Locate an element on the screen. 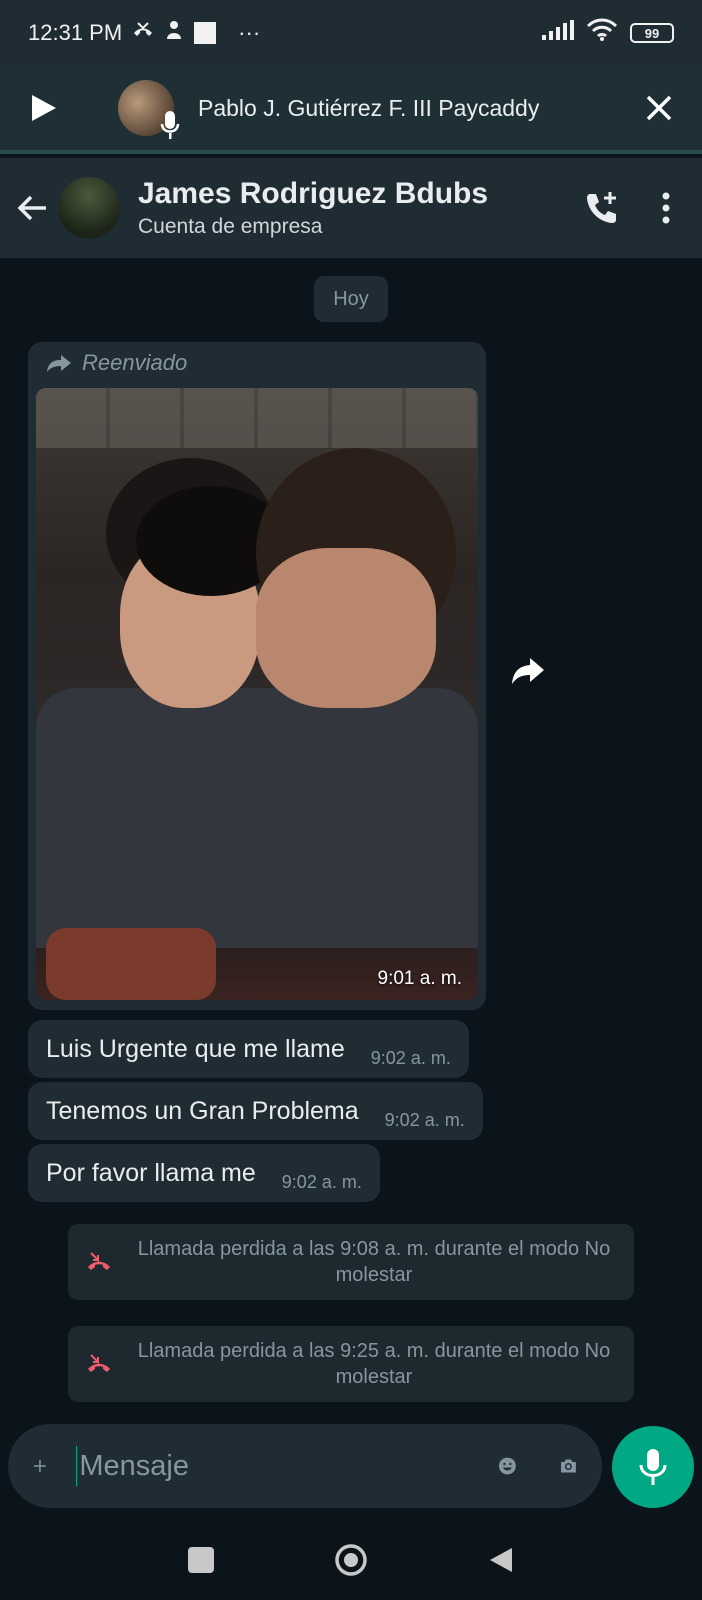 The height and width of the screenshot is (1600, 702). audio-player-bar: Pablo J. Gutiérrez F. III Paycaddy is located at coordinates (351, 110).